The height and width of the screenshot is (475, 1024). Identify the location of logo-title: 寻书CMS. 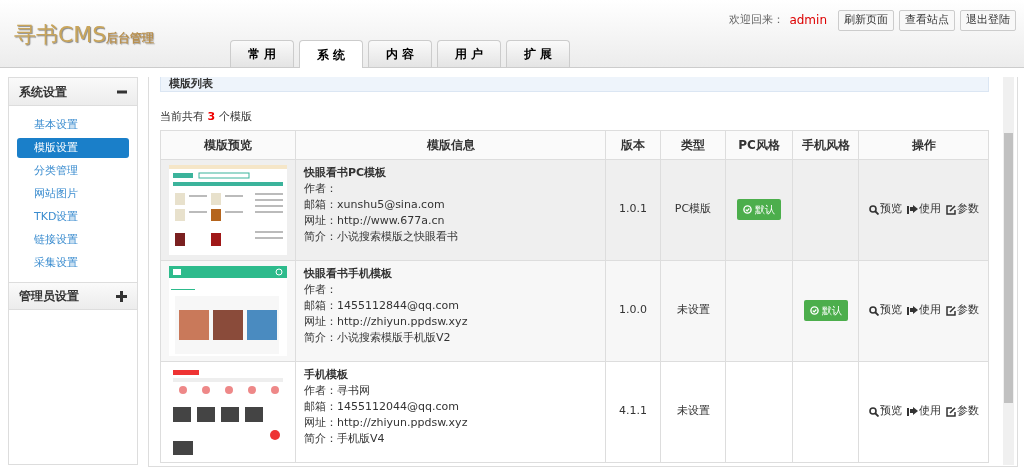
(60, 35).